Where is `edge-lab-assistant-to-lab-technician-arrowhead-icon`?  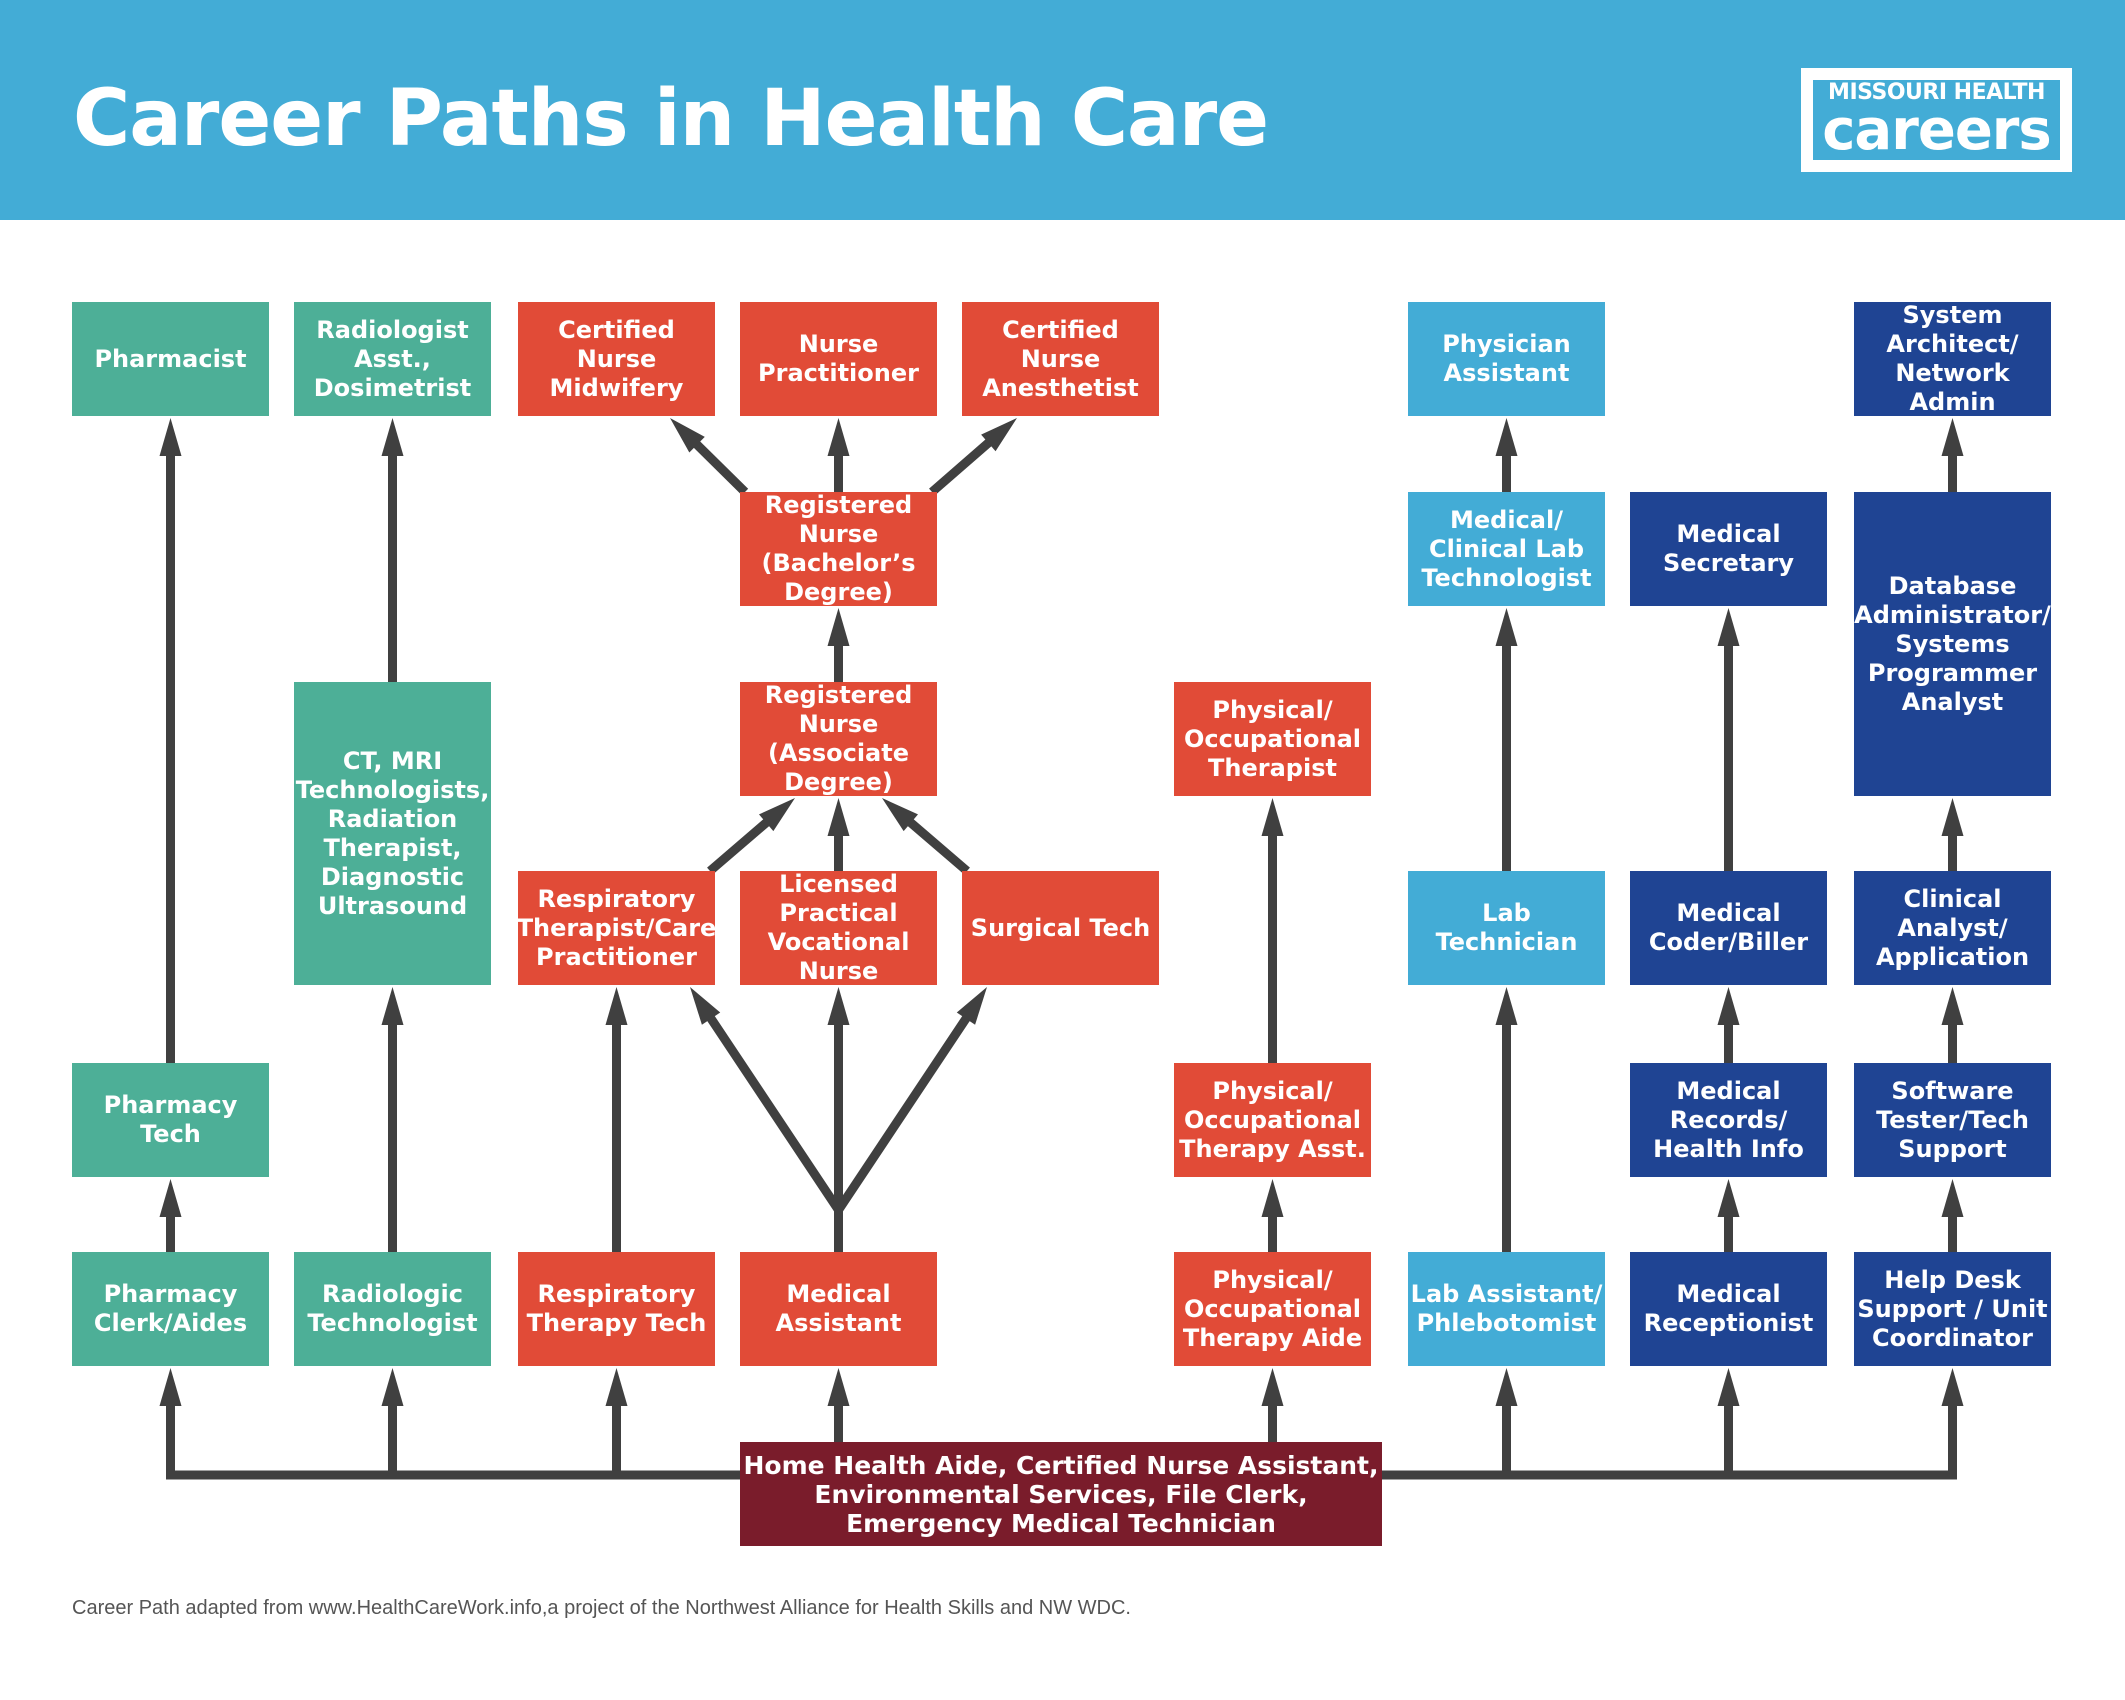
edge-lab-assistant-to-lab-technician-arrowhead-icon is located at coordinates (1506, 1006).